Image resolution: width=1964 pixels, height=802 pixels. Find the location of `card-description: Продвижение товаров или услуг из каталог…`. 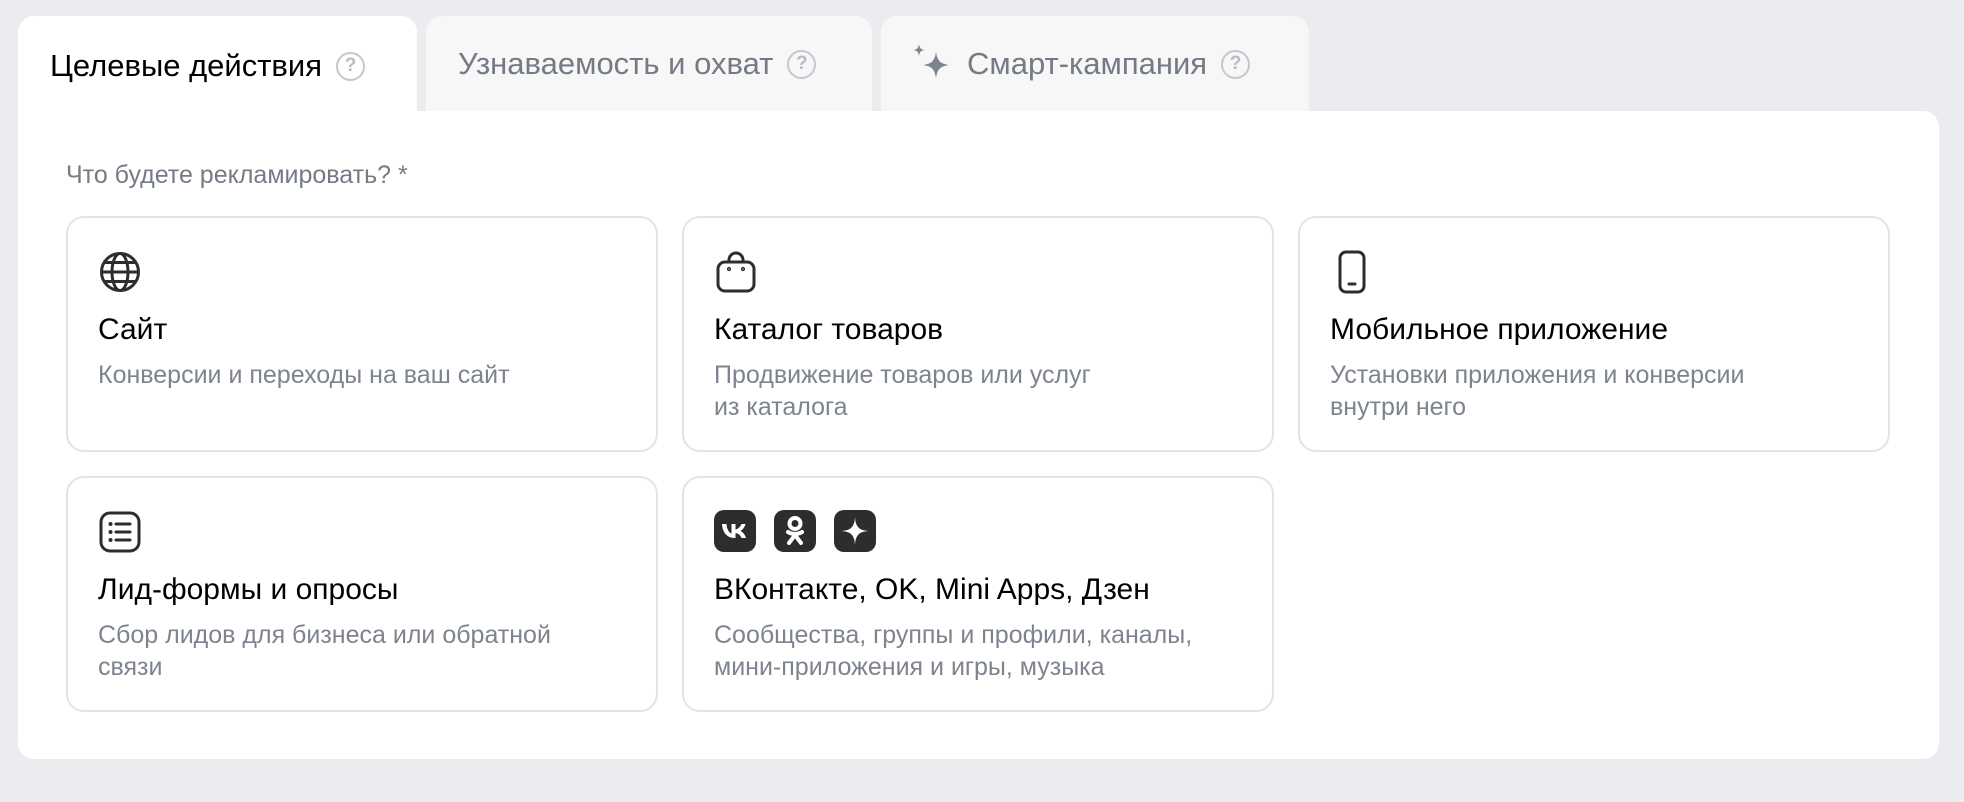

card-description: Продвижение товаров или услуг из каталог… is located at coordinates (902, 391).